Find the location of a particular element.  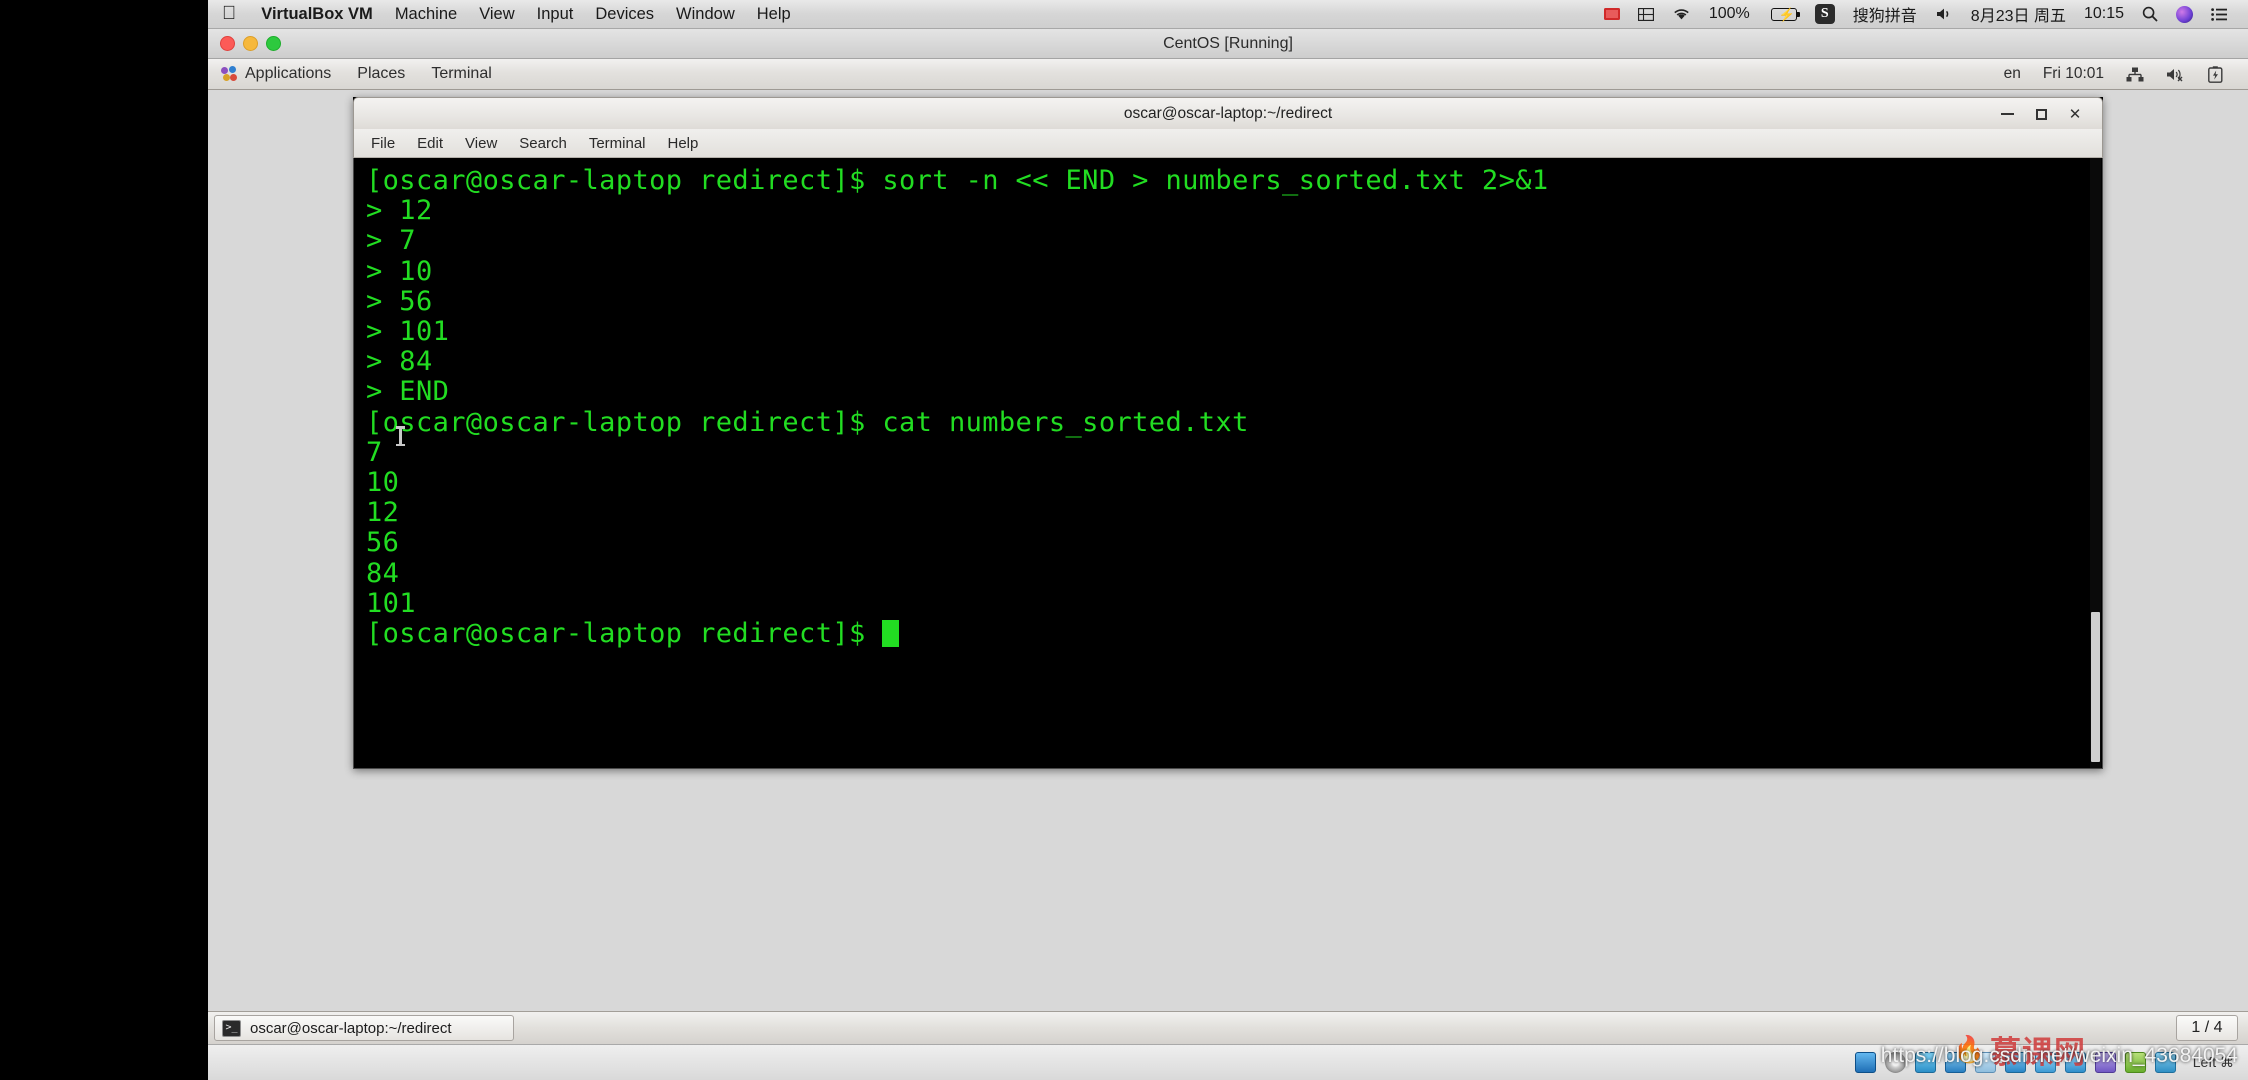

network-icon is located at coordinates (2135, 74).